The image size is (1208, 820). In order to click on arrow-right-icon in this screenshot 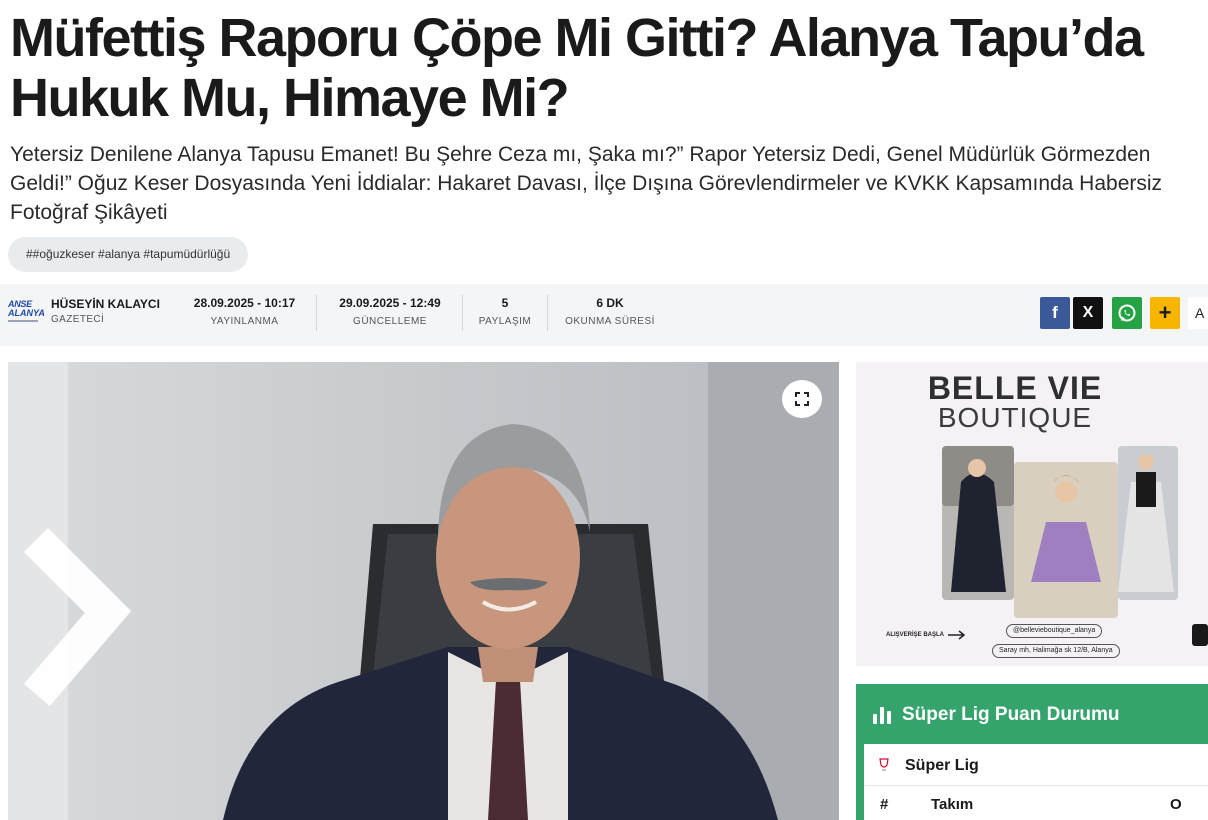, I will do `click(957, 635)`.